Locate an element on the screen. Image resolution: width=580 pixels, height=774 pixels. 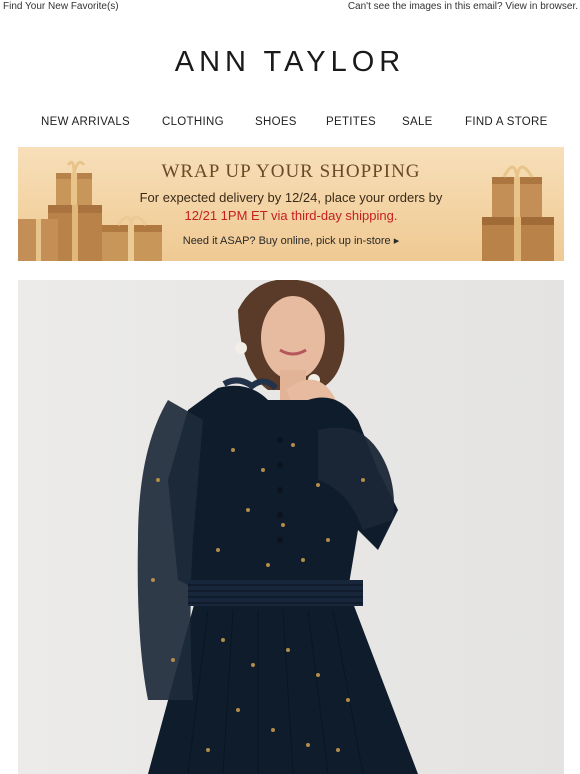
nav-item-shoes: SHOES is located at coordinates (276, 122).